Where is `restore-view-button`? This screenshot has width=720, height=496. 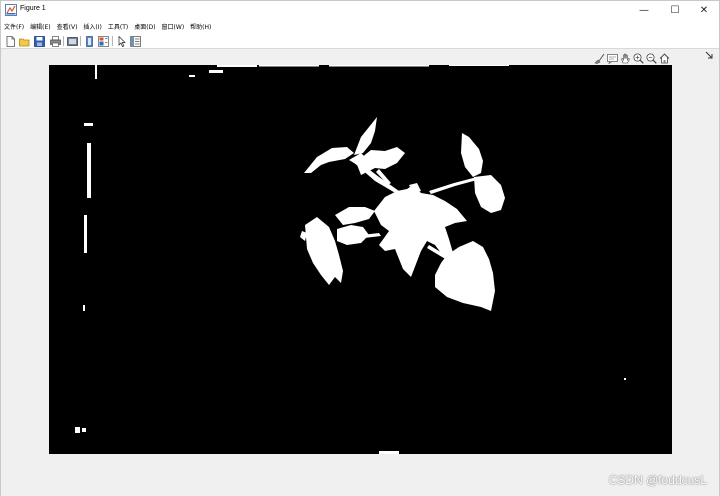 restore-view-button is located at coordinates (664, 58).